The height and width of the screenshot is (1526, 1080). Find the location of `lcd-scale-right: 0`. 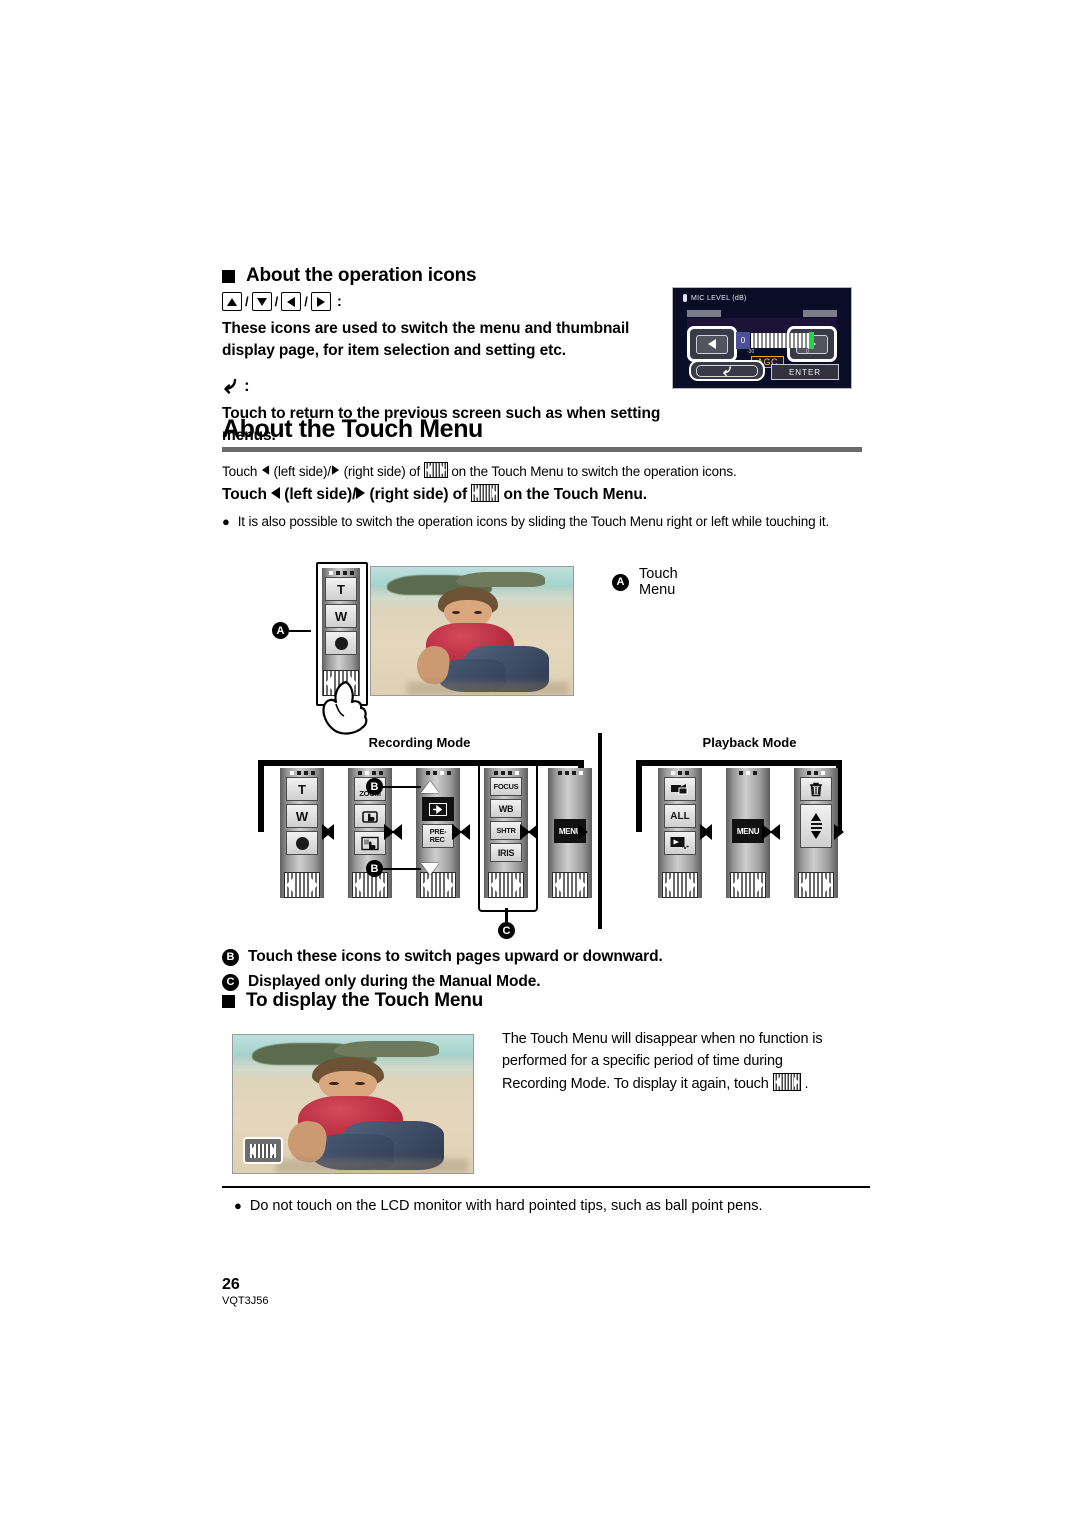

lcd-scale-right: 0 is located at coordinates (807, 352).